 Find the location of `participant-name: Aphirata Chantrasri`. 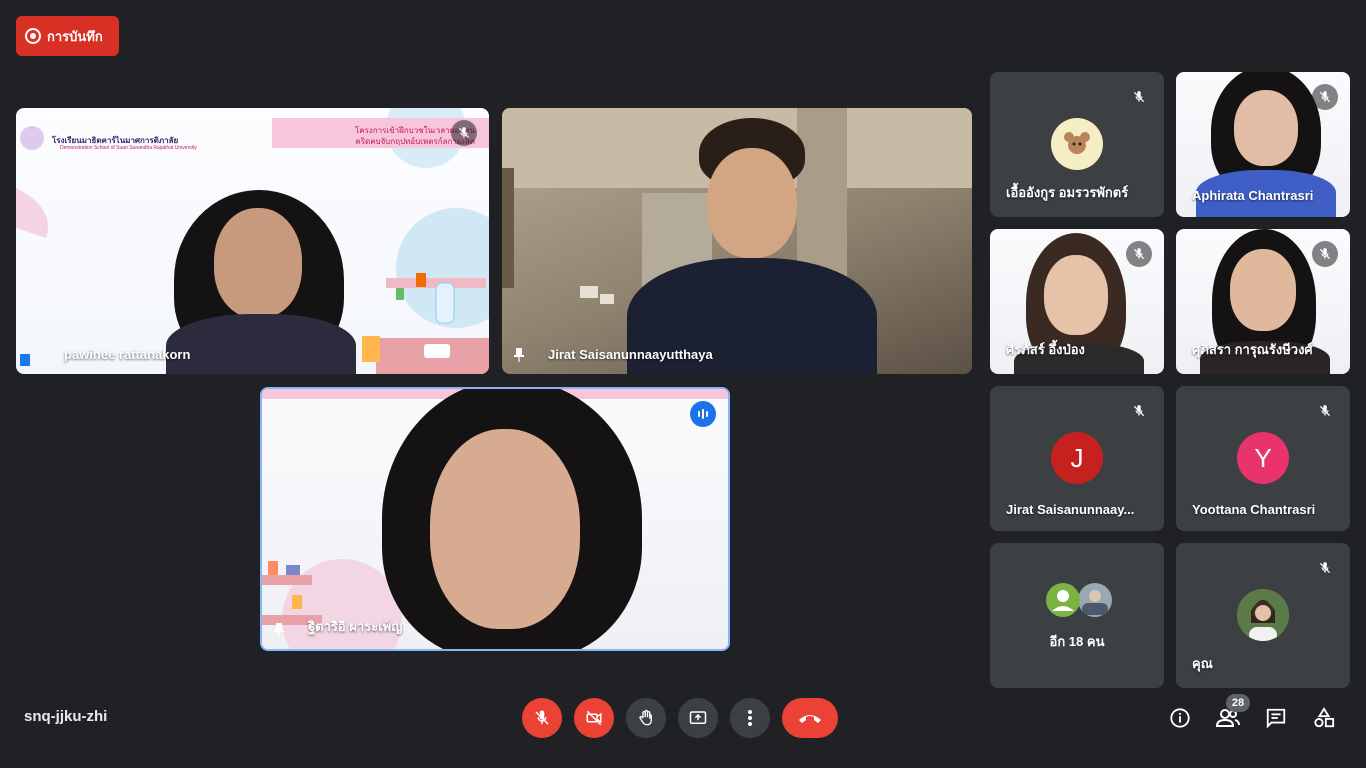

participant-name: Aphirata Chantrasri is located at coordinates (1253, 195).